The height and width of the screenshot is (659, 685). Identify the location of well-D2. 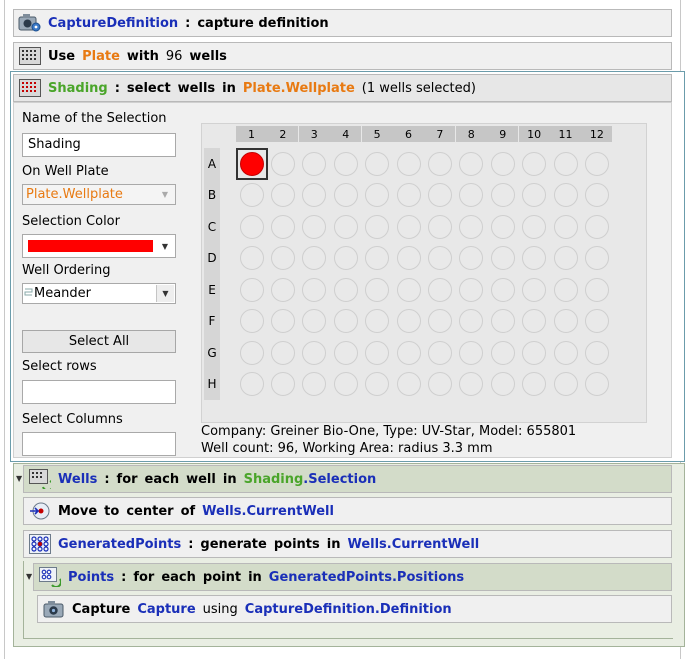
(282, 258).